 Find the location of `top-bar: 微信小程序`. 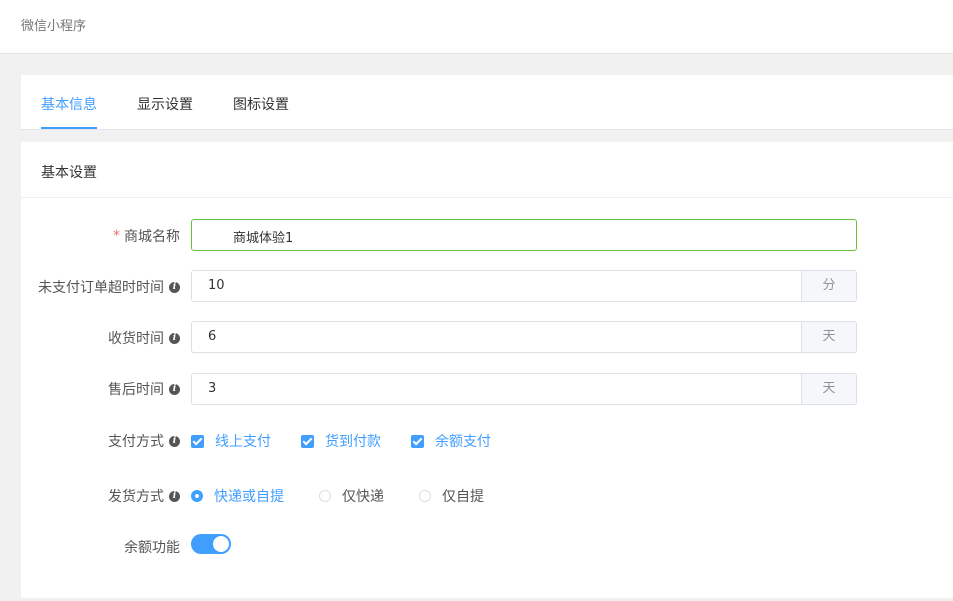

top-bar: 微信小程序 is located at coordinates (476, 27).